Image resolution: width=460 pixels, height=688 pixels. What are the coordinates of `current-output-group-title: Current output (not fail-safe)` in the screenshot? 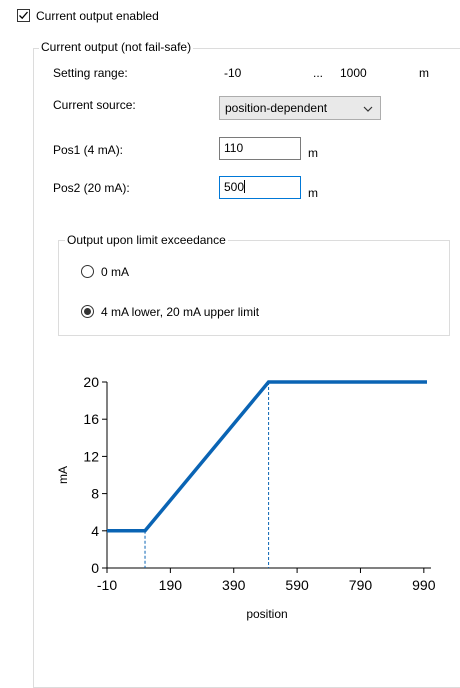 It's located at (116, 47).